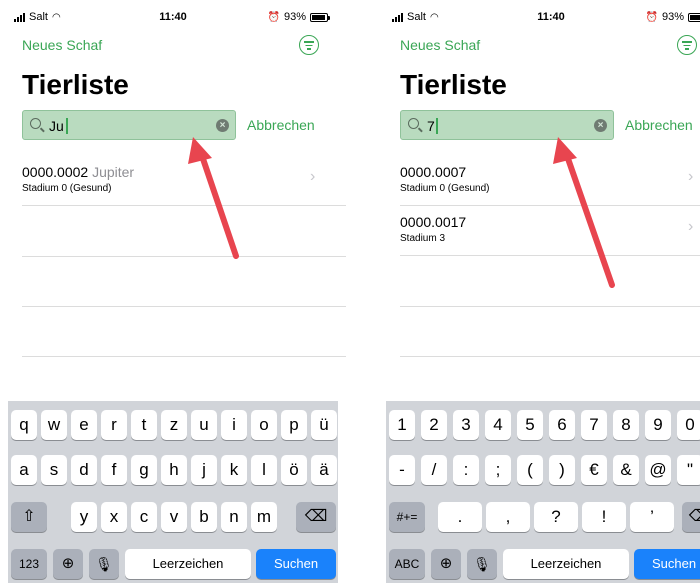 The image size is (700, 583). Describe the element at coordinates (55, 172) in the screenshot. I see `animal-id: 0000.0002` at that location.